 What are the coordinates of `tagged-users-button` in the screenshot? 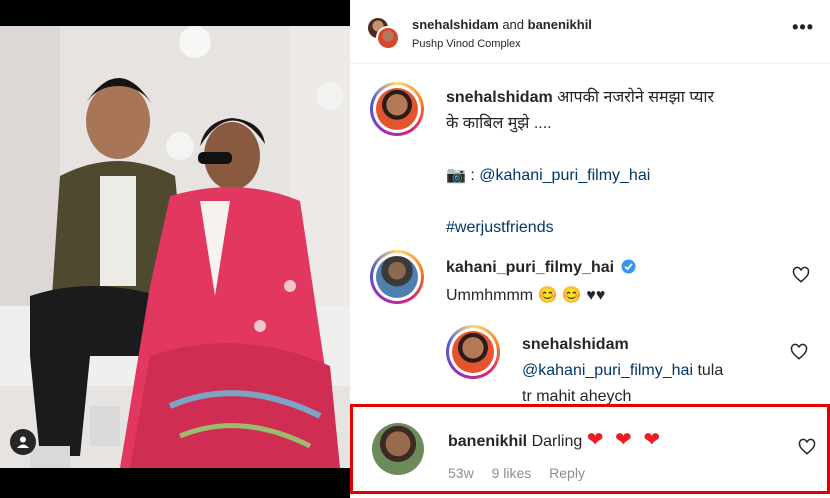 It's located at (23, 442).